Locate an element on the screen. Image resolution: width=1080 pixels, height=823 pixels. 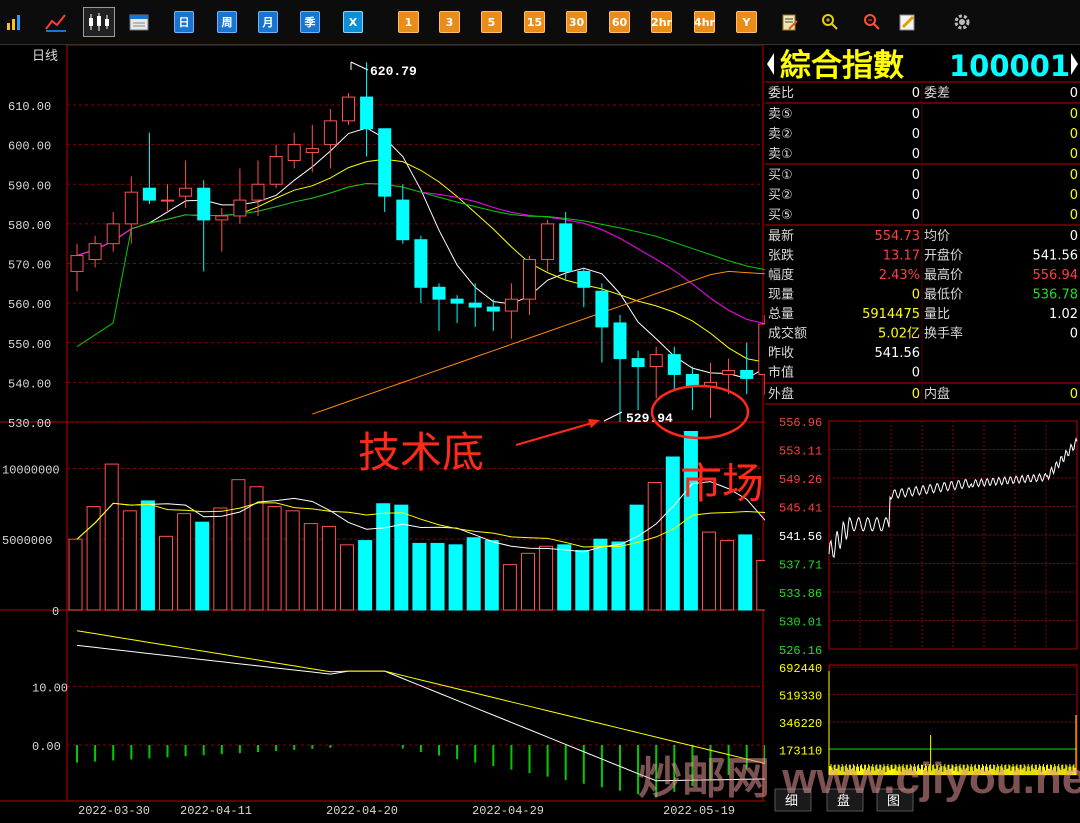
order-book-label: 买⑤ is located at coordinates (780, 215).